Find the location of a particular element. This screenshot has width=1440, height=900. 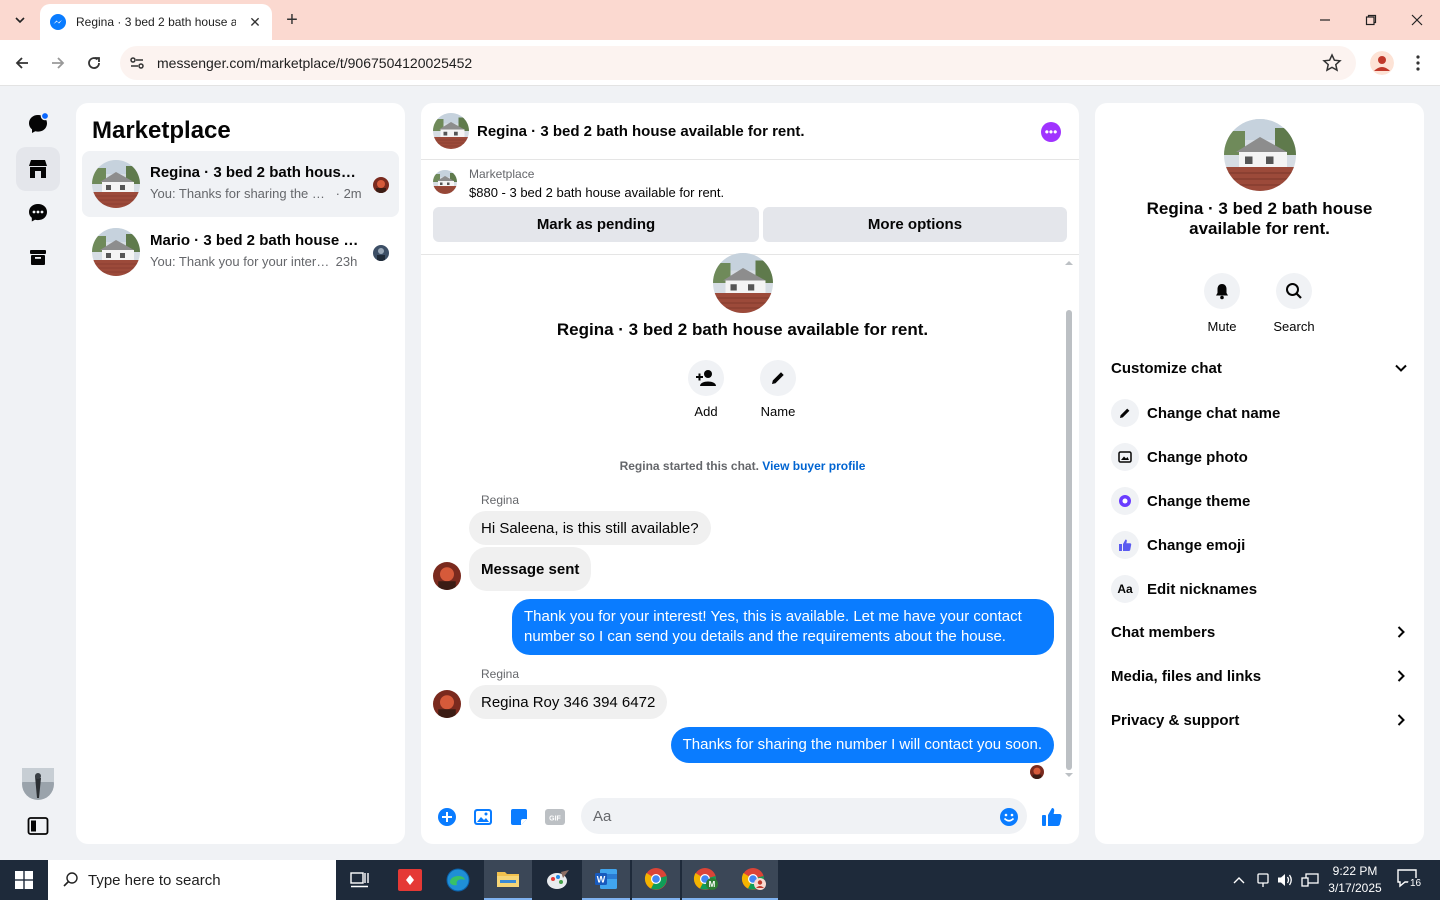

rail-message-requests is located at coordinates (38, 213).